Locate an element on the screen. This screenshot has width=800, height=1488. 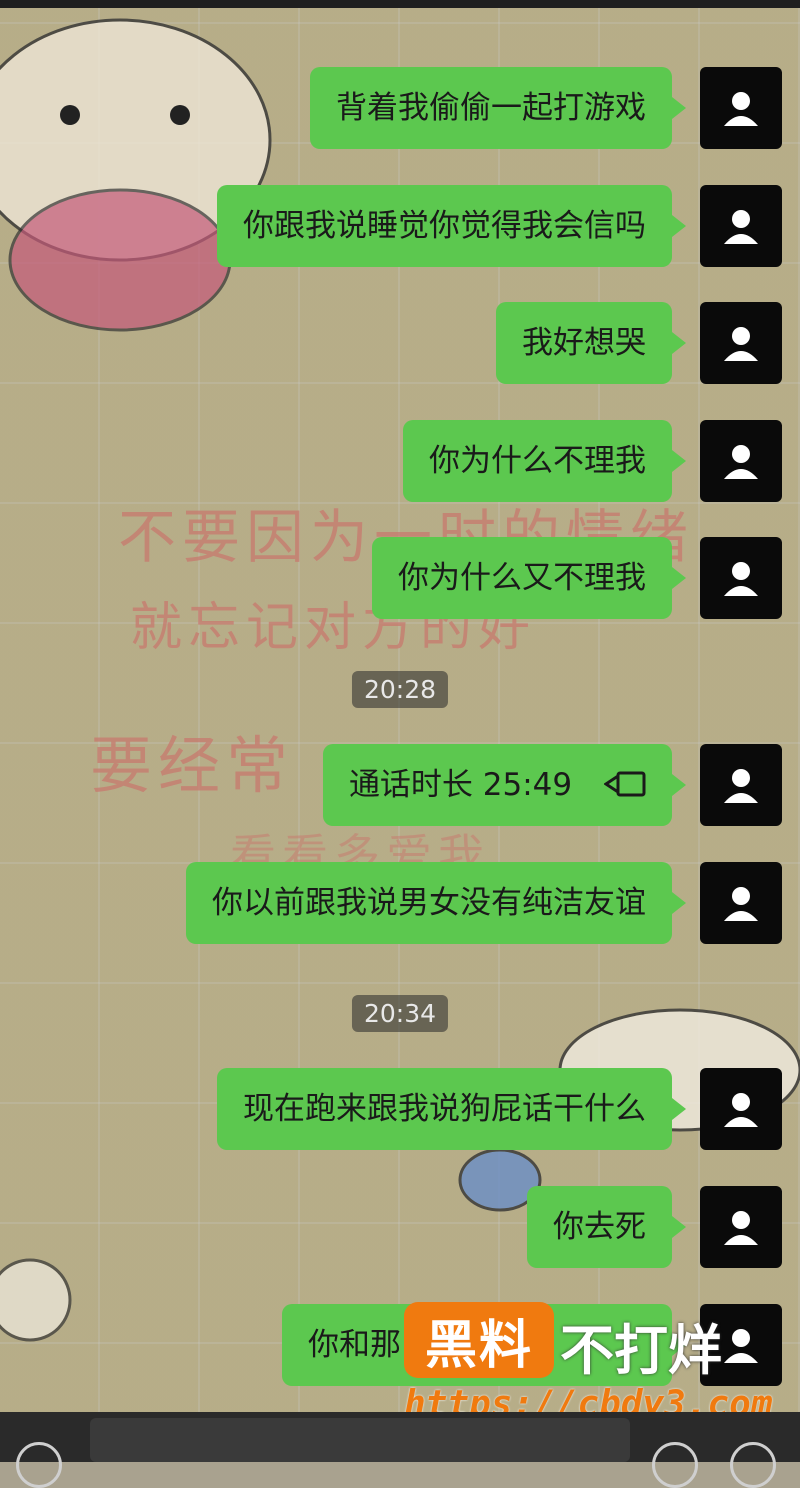
site-watermark: 黑料 不打烊 https://cbdy3.com is located at coordinates (588, 1363).